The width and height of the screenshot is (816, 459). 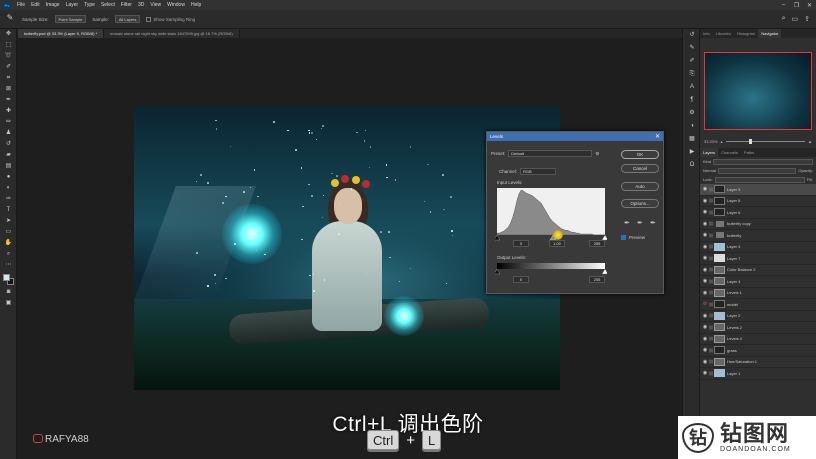 I want to click on layer-name: Levels 1, so click(x=734, y=292).